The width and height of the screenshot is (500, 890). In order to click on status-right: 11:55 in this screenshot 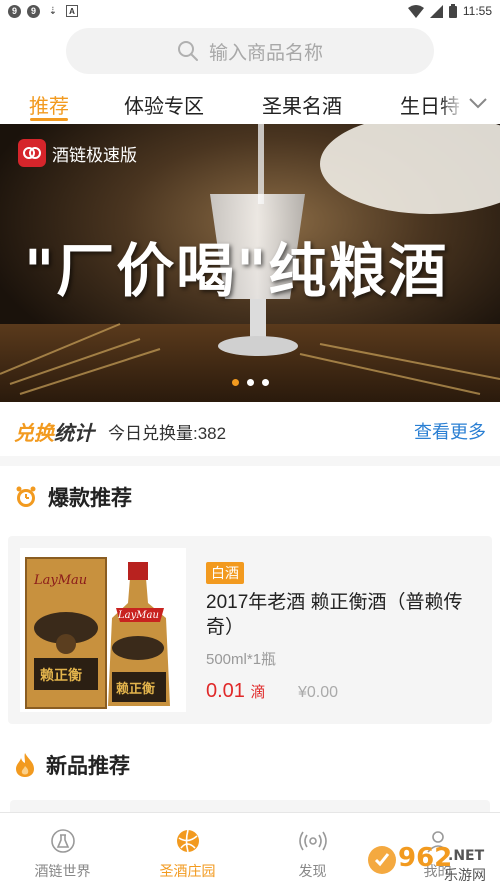, I will do `click(449, 11)`.